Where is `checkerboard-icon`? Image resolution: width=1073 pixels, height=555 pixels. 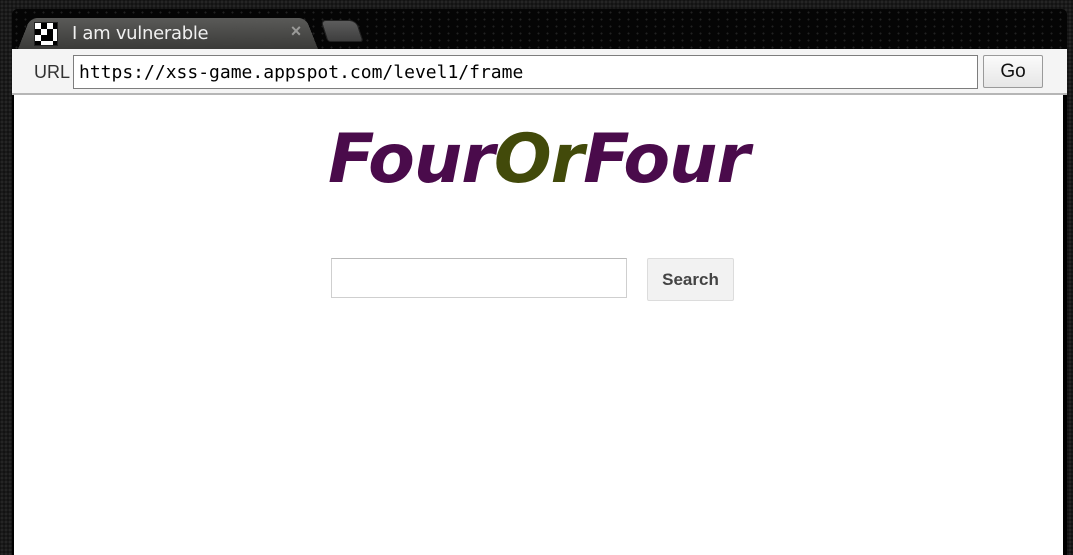 checkerboard-icon is located at coordinates (46, 34).